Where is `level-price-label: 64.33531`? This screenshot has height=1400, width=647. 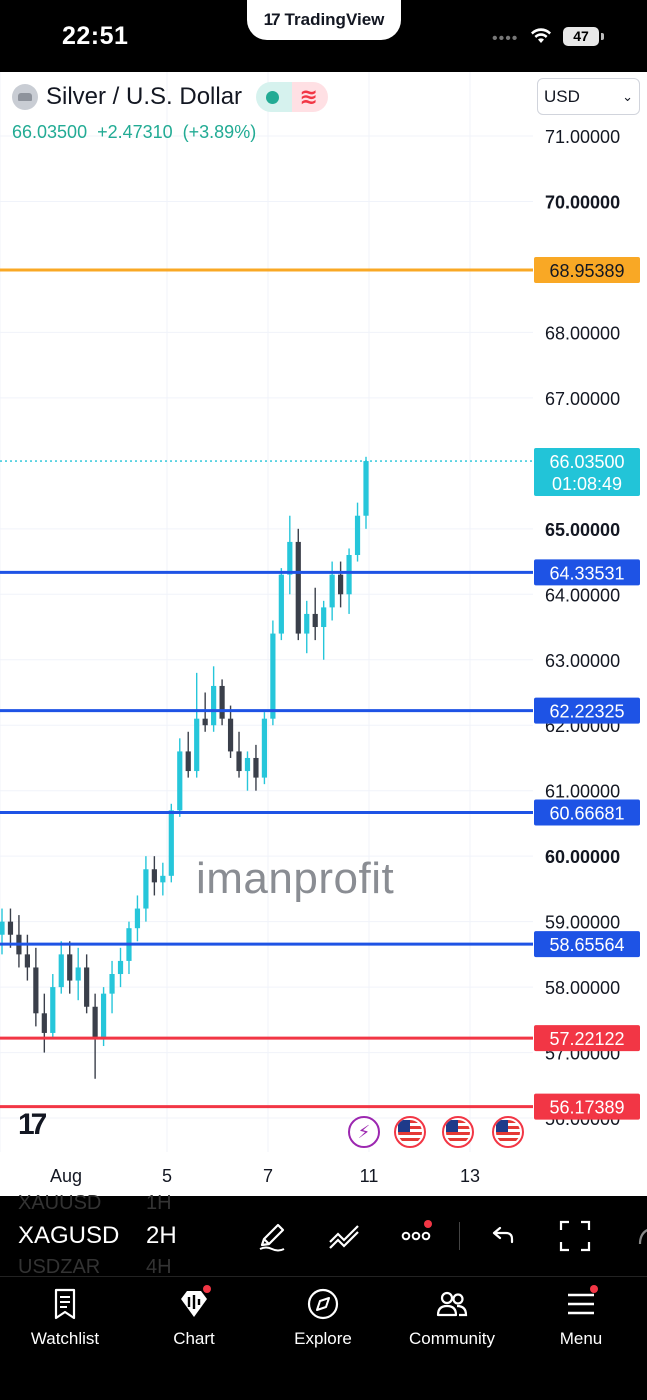
level-price-label: 64.33531 is located at coordinates (586, 573).